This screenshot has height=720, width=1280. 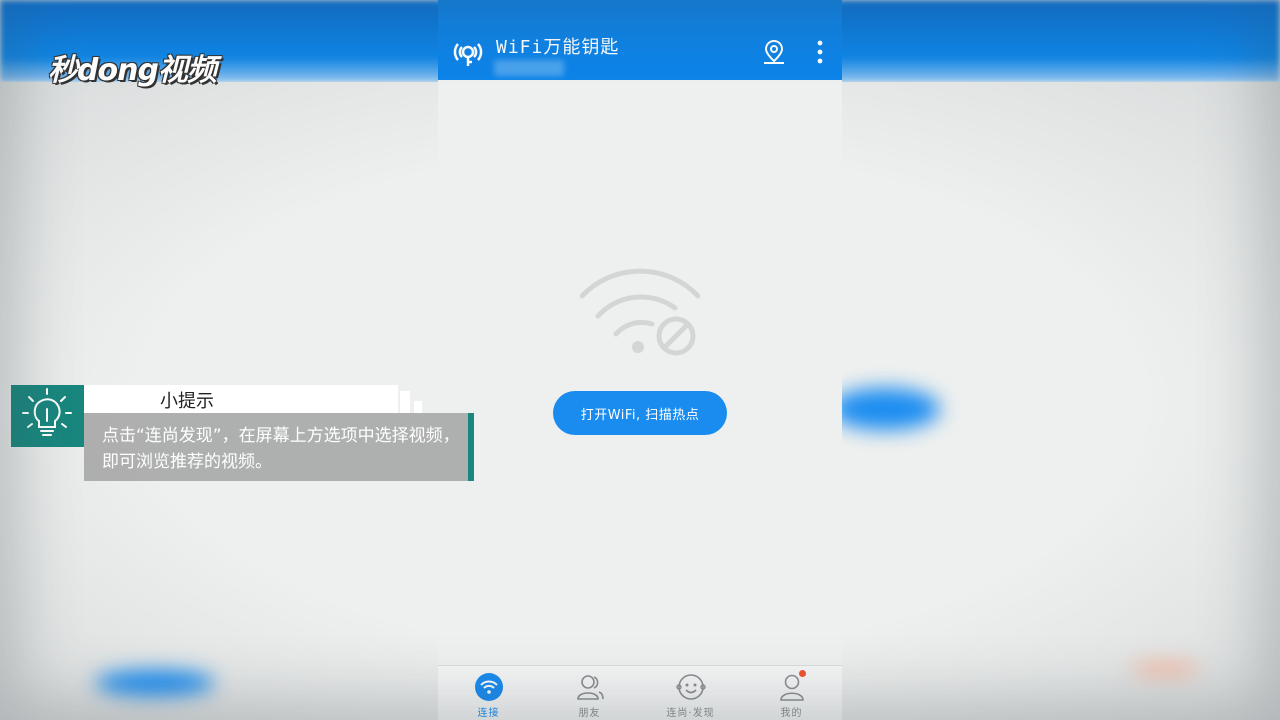 I want to click on tab-connect: 连接, so click(x=488, y=693).